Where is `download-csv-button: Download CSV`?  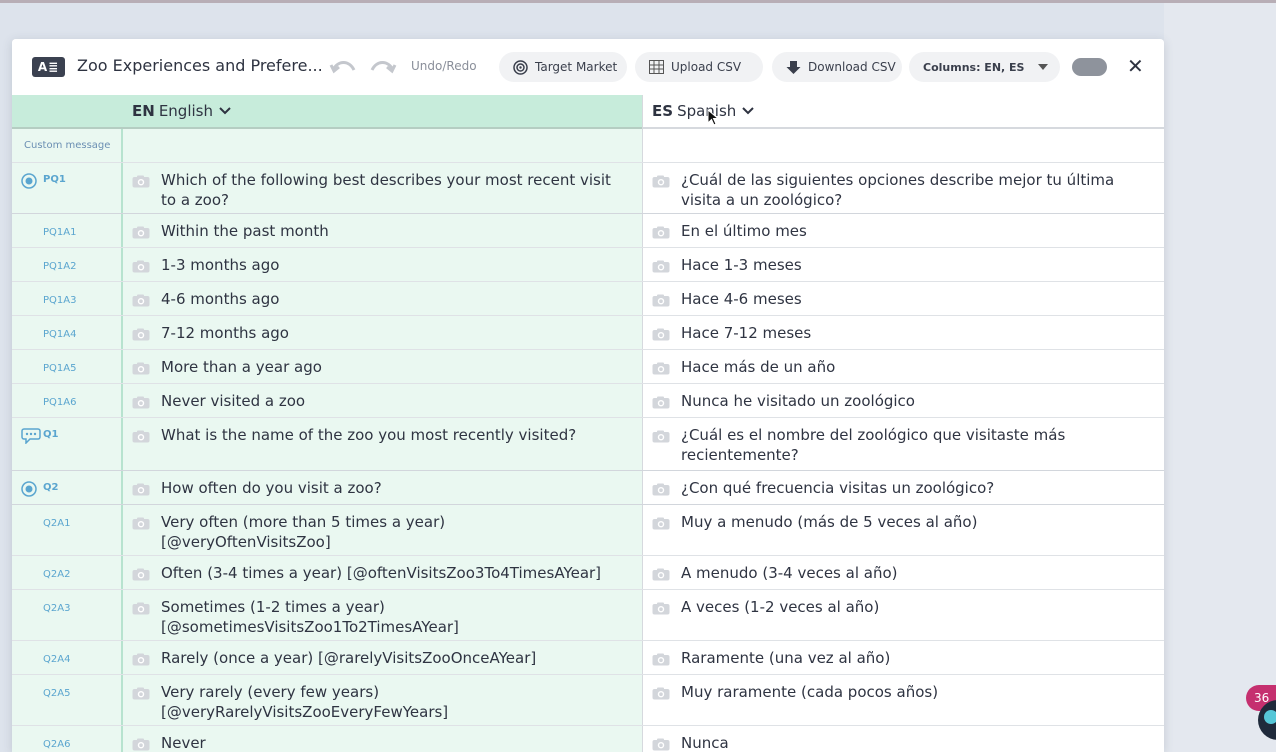 download-csv-button: Download CSV is located at coordinates (837, 67).